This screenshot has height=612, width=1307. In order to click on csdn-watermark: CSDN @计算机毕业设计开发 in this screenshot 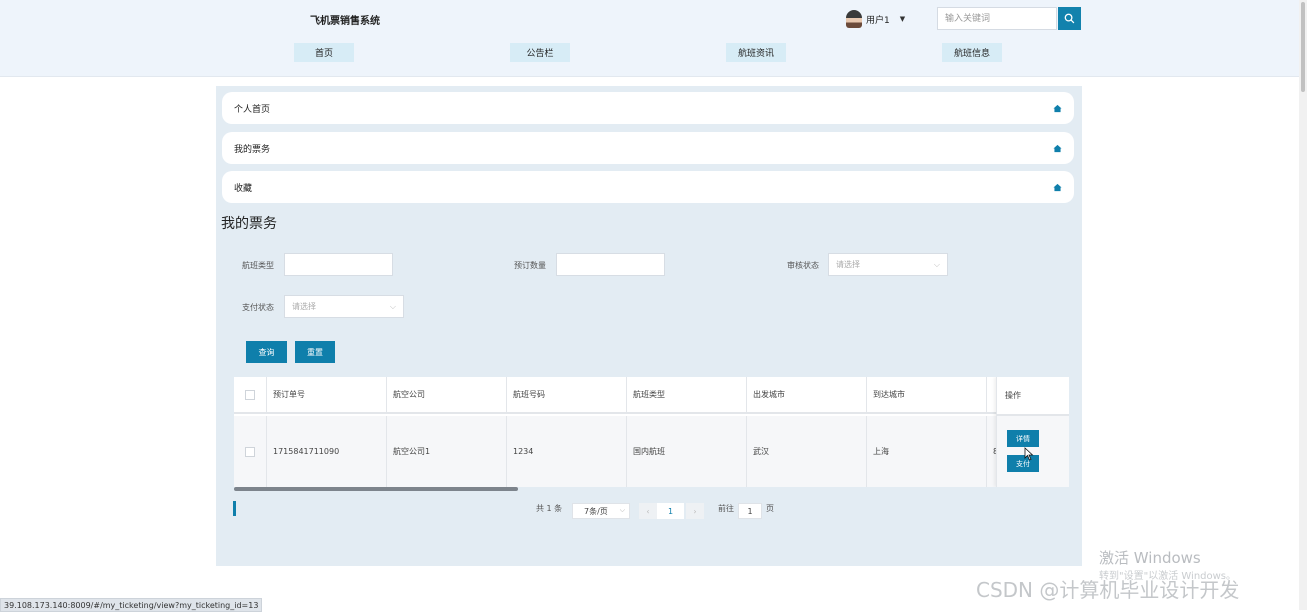, I will do `click(1108, 590)`.